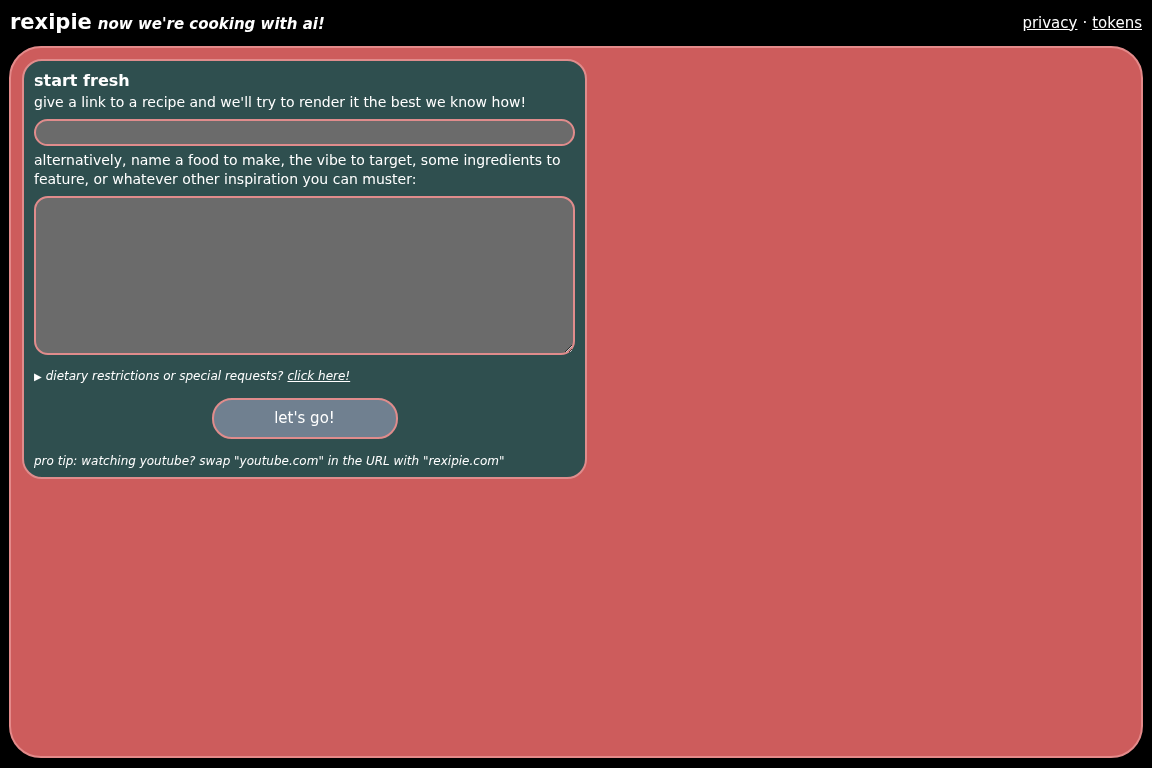  Describe the element at coordinates (1117, 23) in the screenshot. I see `nav-link: tokens` at that location.